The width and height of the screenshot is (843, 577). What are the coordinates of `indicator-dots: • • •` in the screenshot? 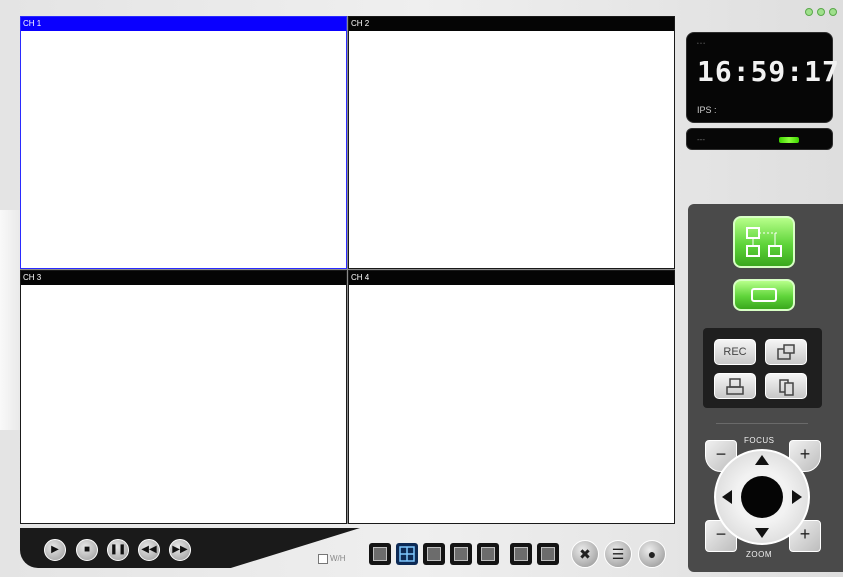 It's located at (701, 44).